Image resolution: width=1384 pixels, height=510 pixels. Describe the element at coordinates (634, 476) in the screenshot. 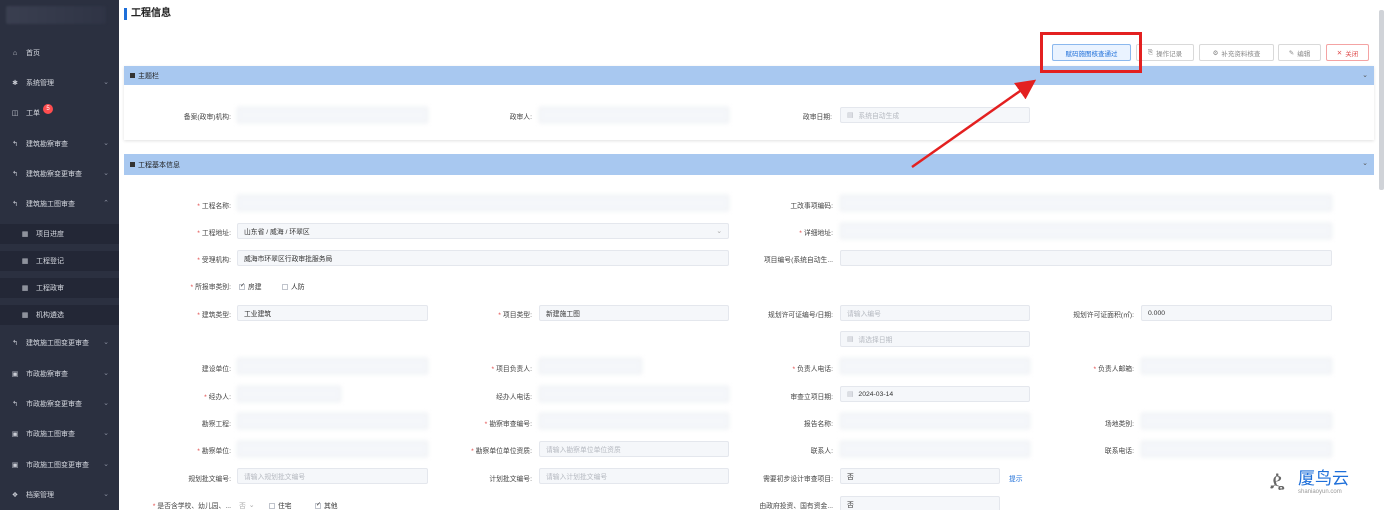

I see `plan-doc-field: 请输入计划批文编号` at that location.